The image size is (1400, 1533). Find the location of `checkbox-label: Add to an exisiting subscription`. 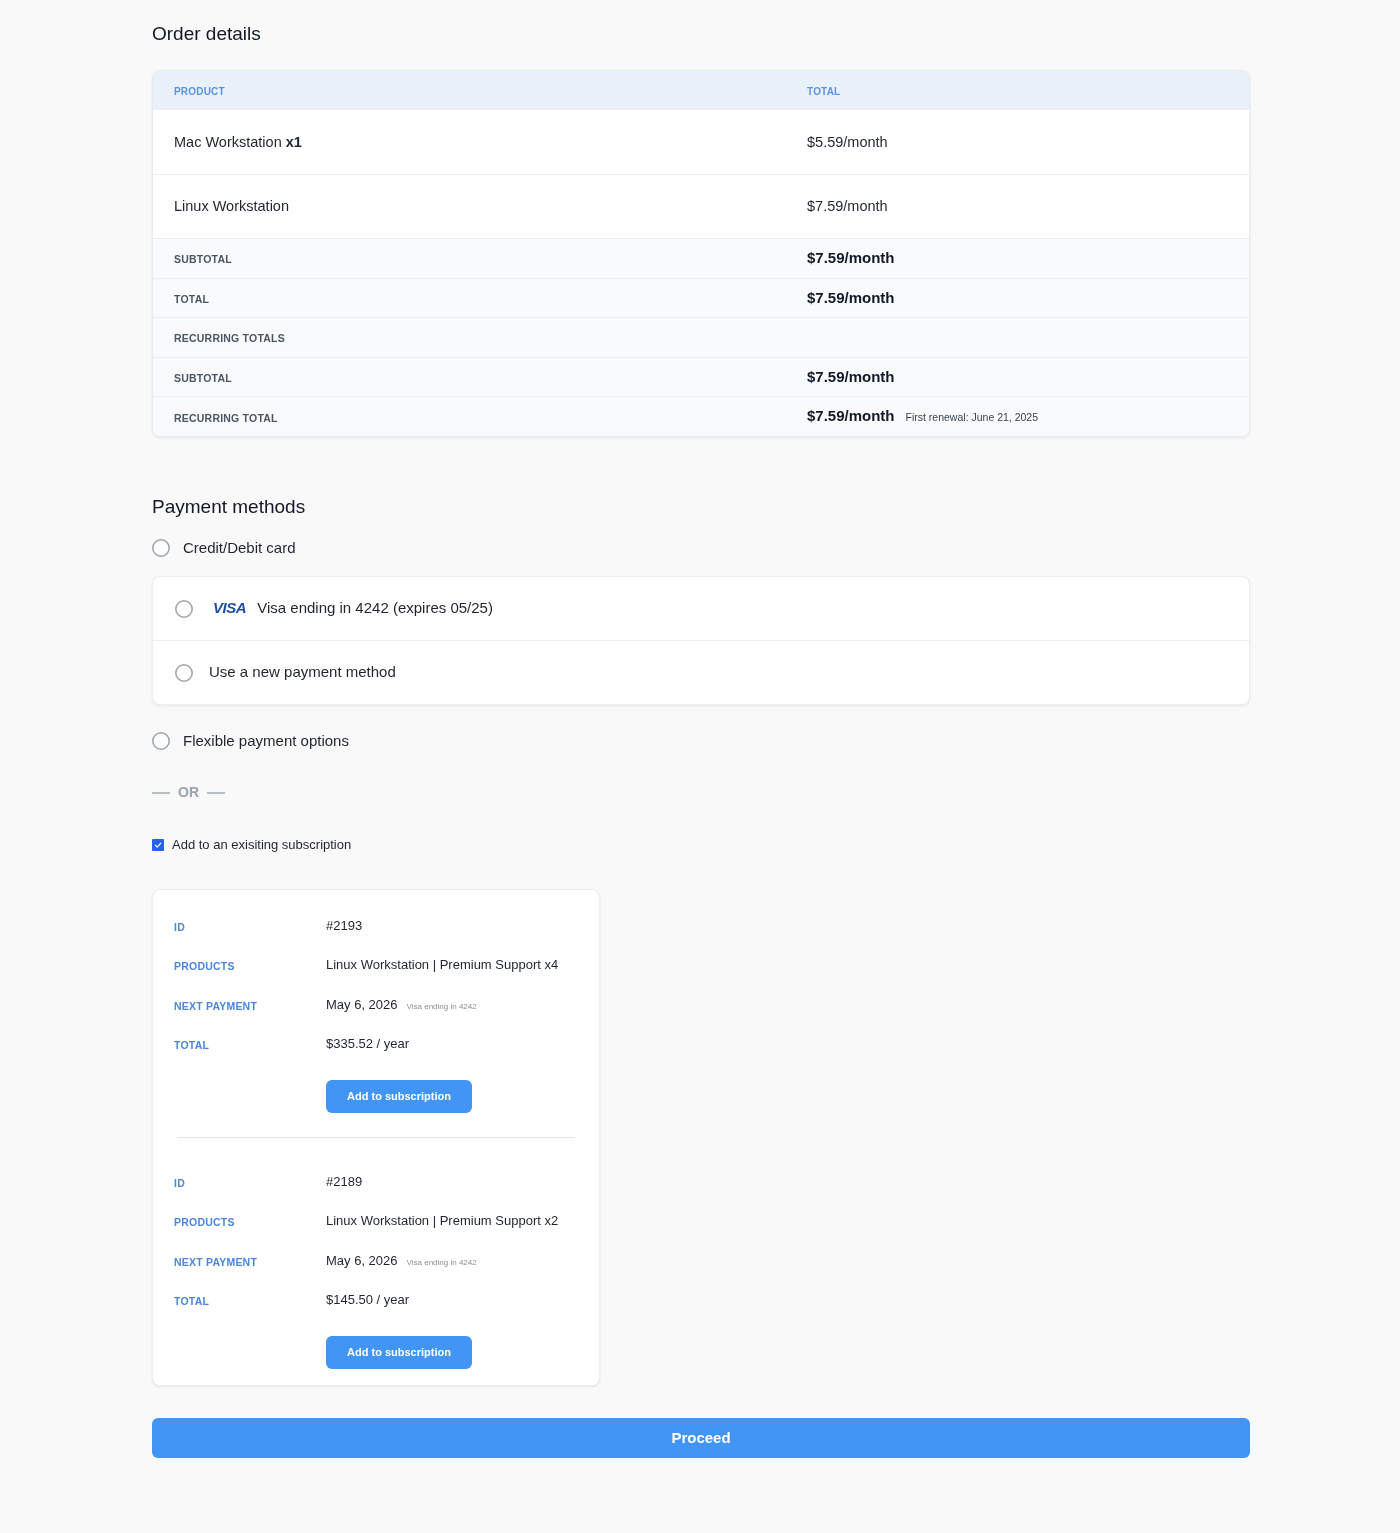

checkbox-label: Add to an exisiting subscription is located at coordinates (262, 845).